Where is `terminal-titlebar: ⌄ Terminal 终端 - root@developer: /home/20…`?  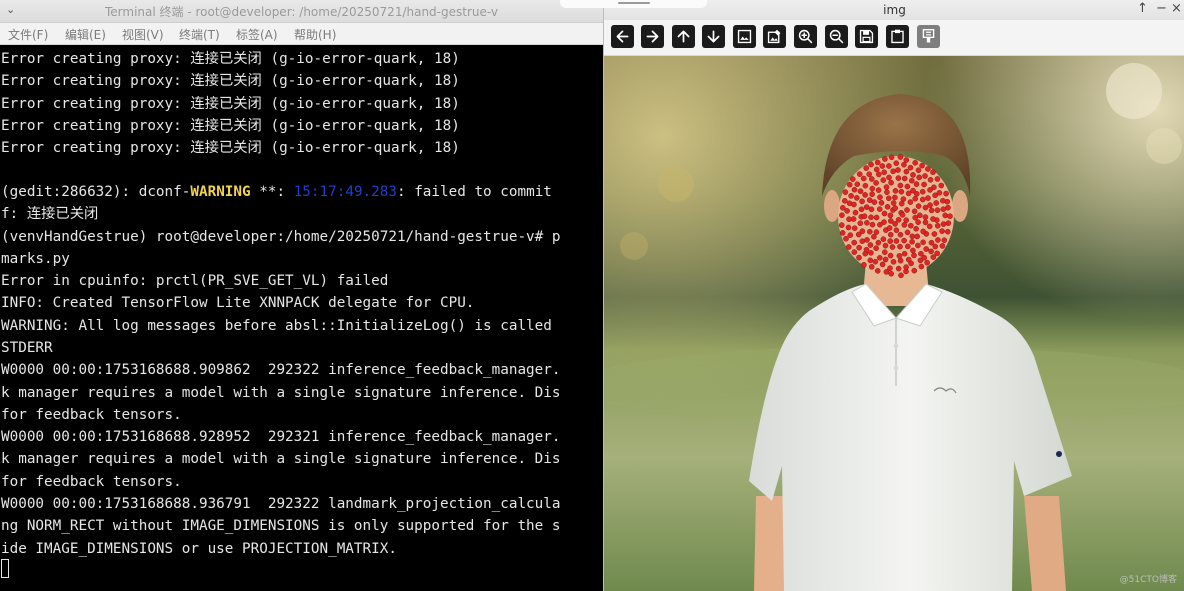
terminal-titlebar: ⌄ Terminal 终端 - root@developer: /home/20… is located at coordinates (301, 11).